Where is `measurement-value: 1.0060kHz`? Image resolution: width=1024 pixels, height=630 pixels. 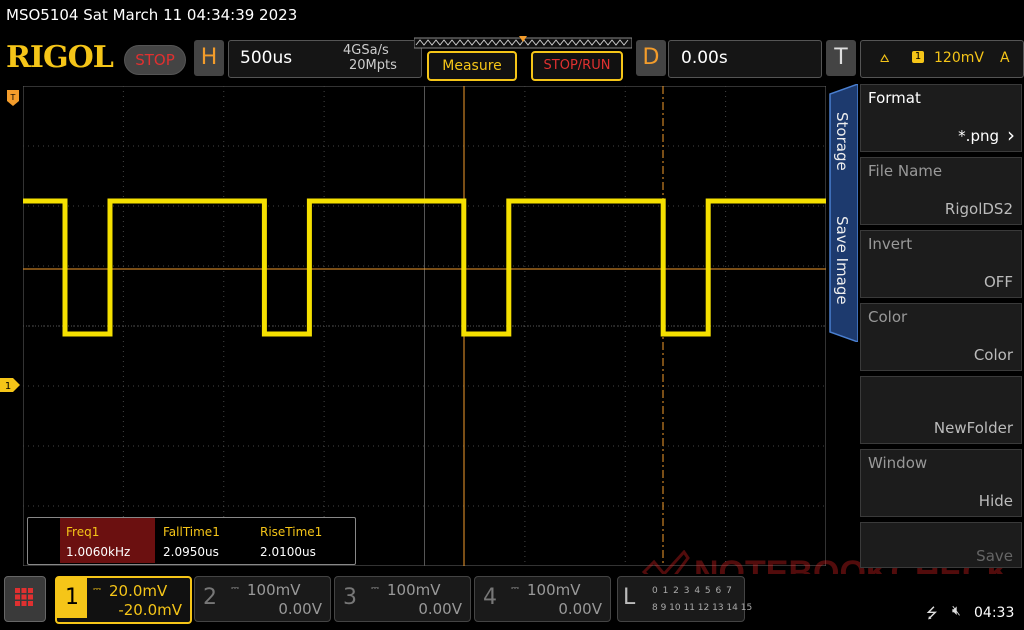
measurement-value: 1.0060kHz is located at coordinates (98, 552).